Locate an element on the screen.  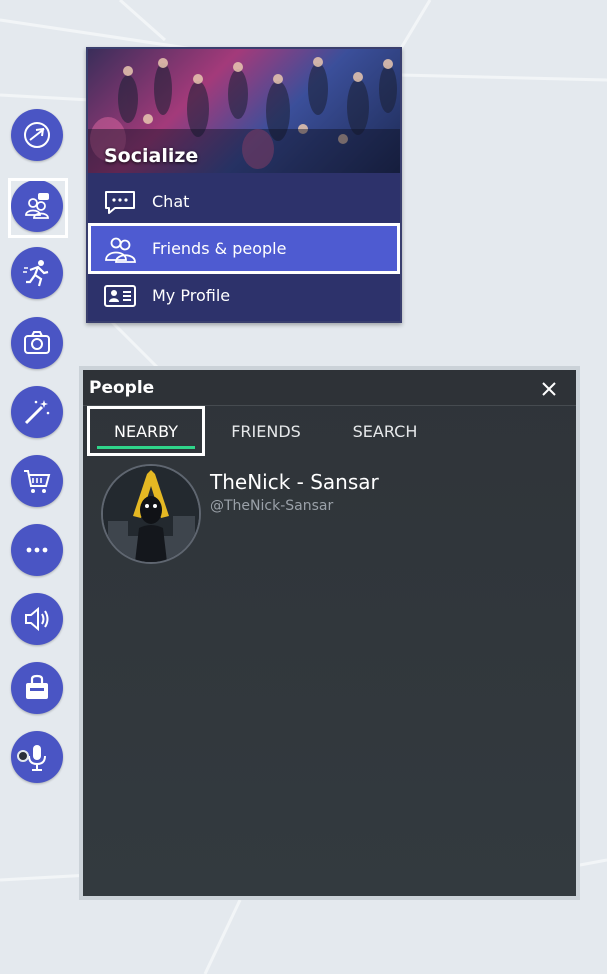
people-title: People is located at coordinates (122, 388).